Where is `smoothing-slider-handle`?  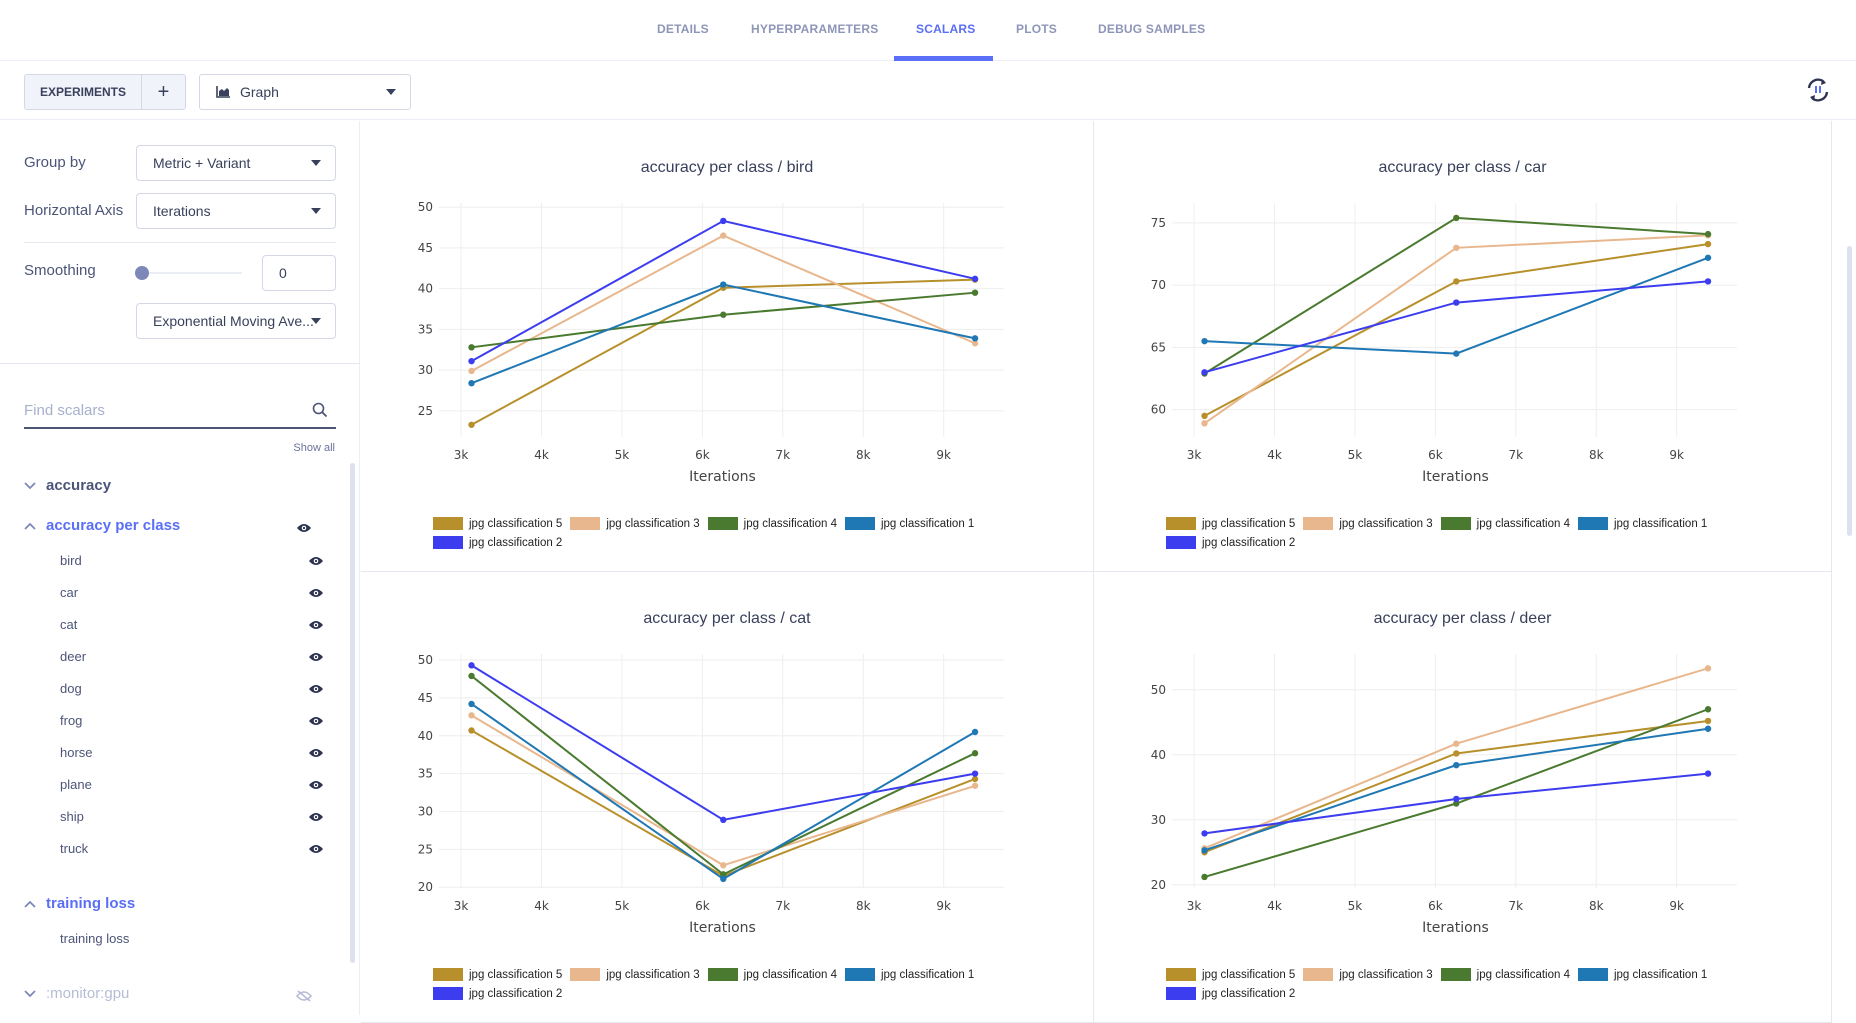
smoothing-slider-handle is located at coordinates (142, 273).